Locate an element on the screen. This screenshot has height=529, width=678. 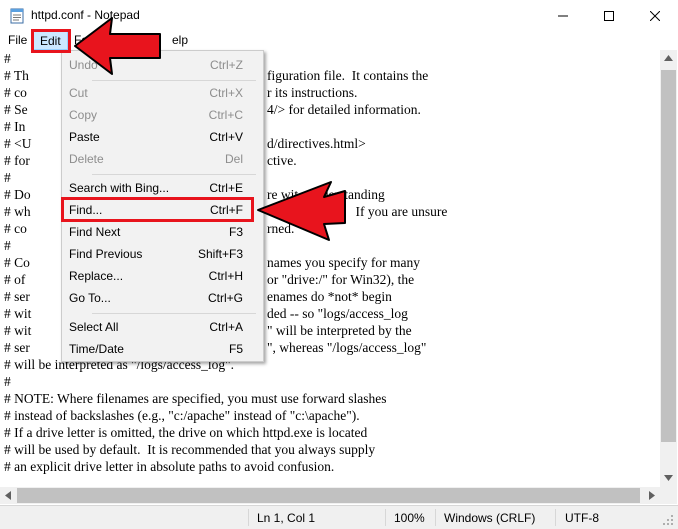
status-line-ending: Windows (CRLF) is located at coordinates (490, 518).